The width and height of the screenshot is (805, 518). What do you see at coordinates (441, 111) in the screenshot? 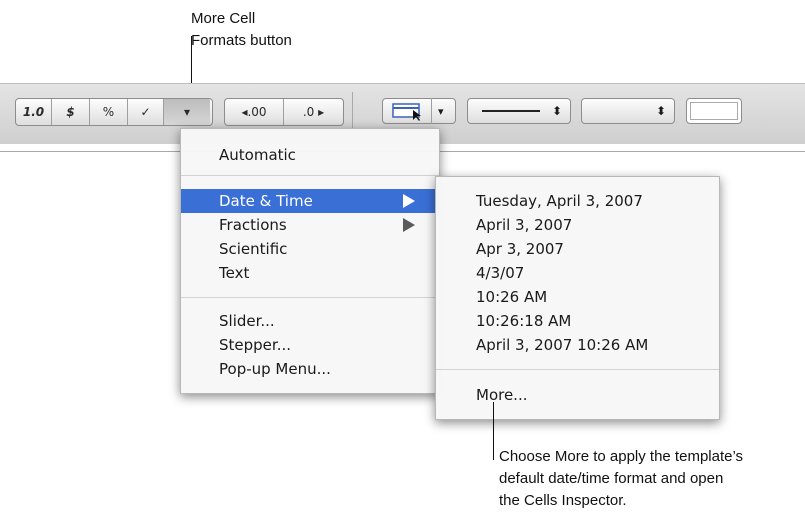
I see `popup-arrow-icon: ▾` at bounding box center [441, 111].